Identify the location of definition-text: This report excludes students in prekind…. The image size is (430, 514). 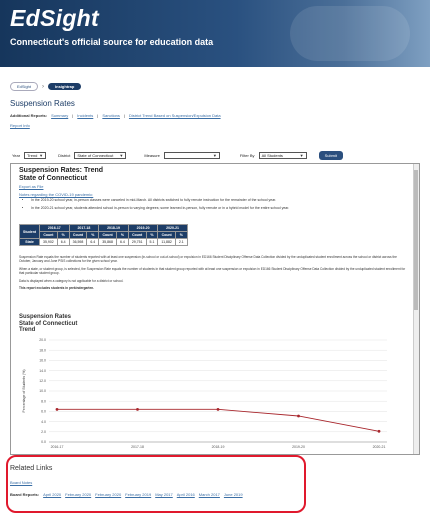
(57, 288).